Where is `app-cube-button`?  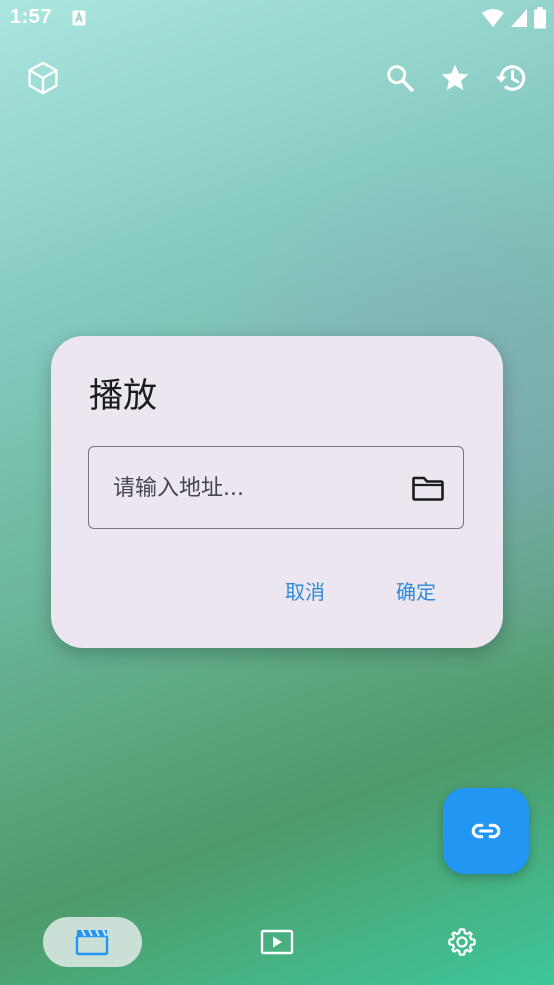 app-cube-button is located at coordinates (43, 78).